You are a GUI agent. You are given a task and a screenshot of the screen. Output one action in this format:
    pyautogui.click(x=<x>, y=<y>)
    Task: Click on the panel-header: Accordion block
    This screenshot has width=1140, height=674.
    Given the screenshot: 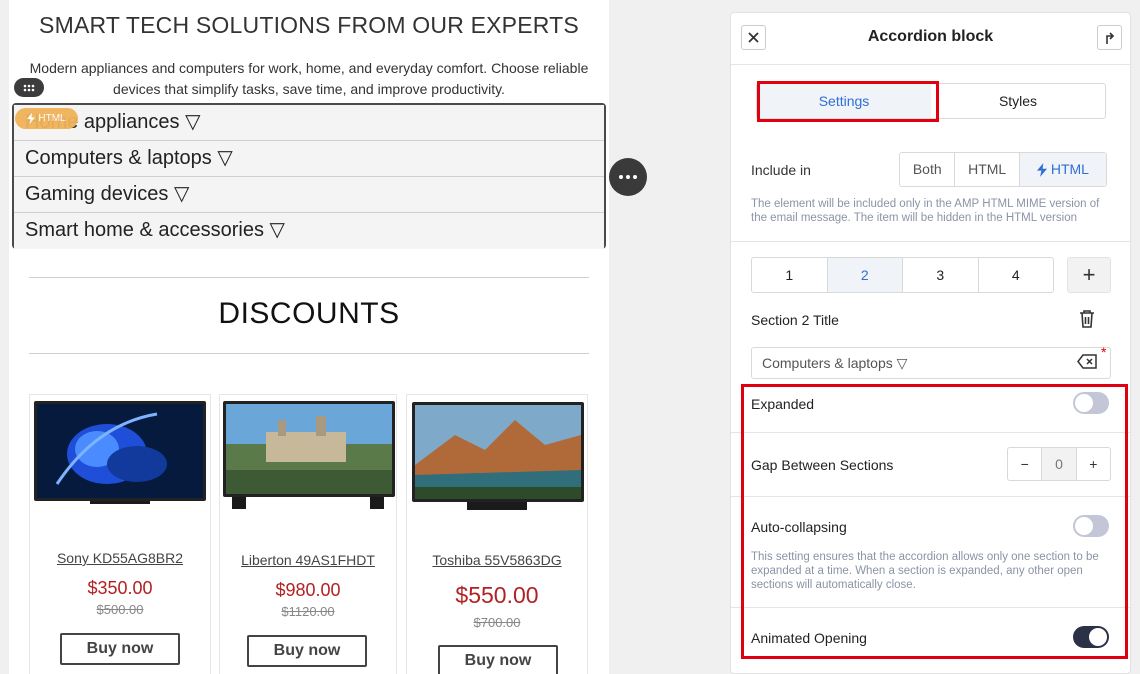 What is the action you would take?
    pyautogui.click(x=930, y=39)
    